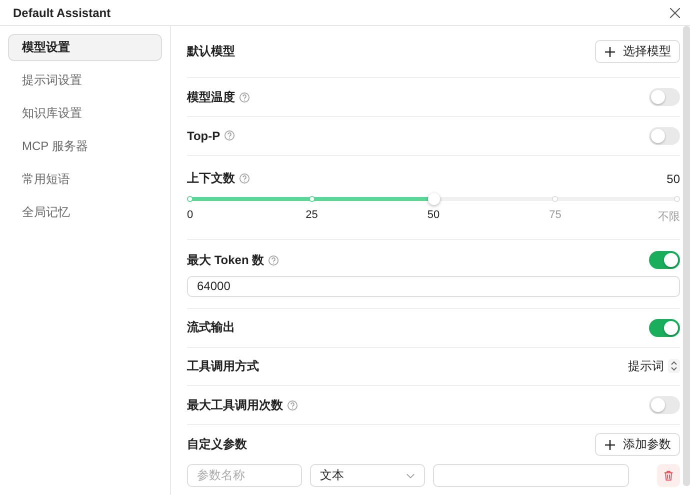 This screenshot has height=495, width=690. Describe the element at coordinates (85, 47) in the screenshot. I see `sidebar-item: 模型设置` at that location.